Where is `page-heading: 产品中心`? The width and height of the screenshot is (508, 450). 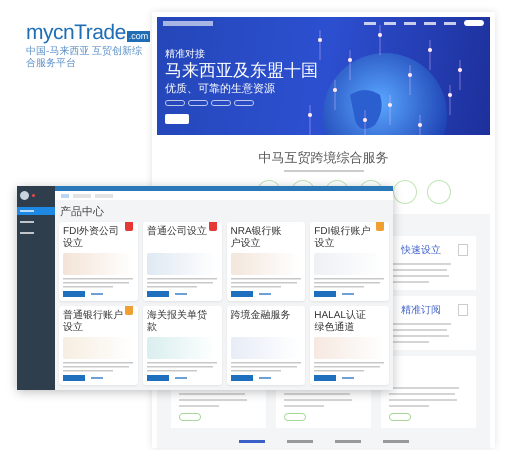 page-heading: 产品中心 is located at coordinates (82, 212).